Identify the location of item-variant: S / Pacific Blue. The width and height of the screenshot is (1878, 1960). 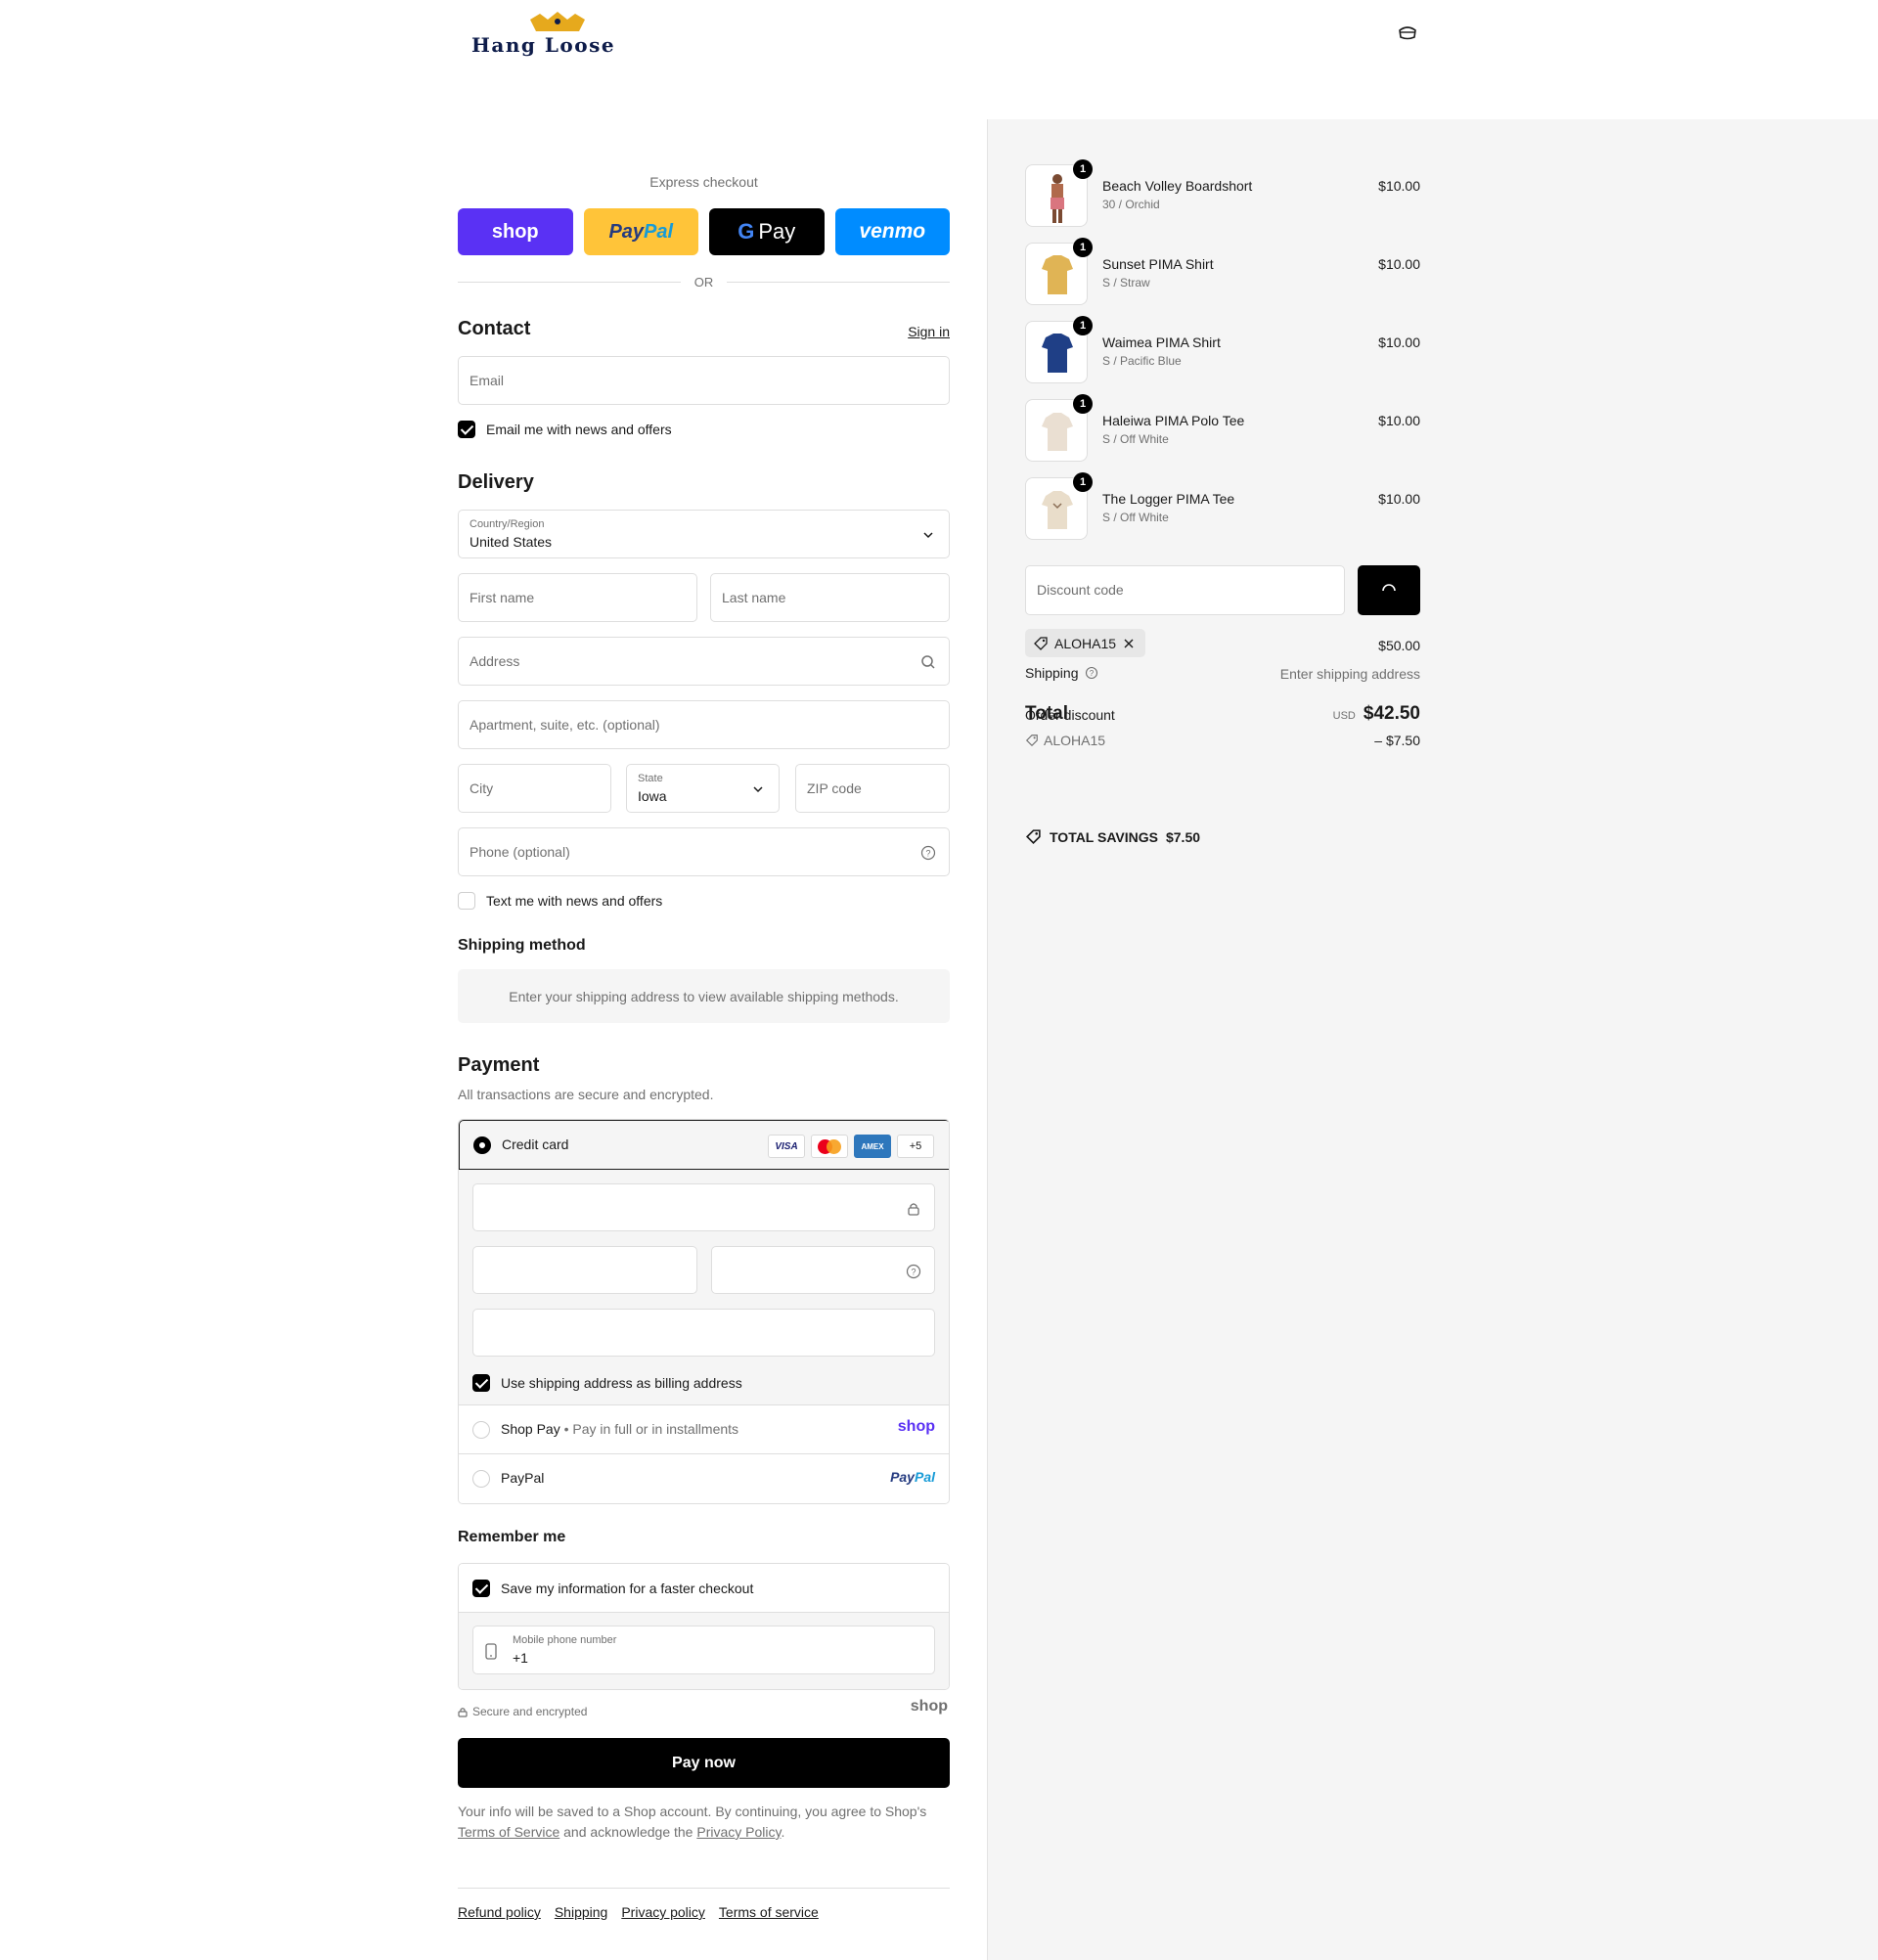
(1142, 361).